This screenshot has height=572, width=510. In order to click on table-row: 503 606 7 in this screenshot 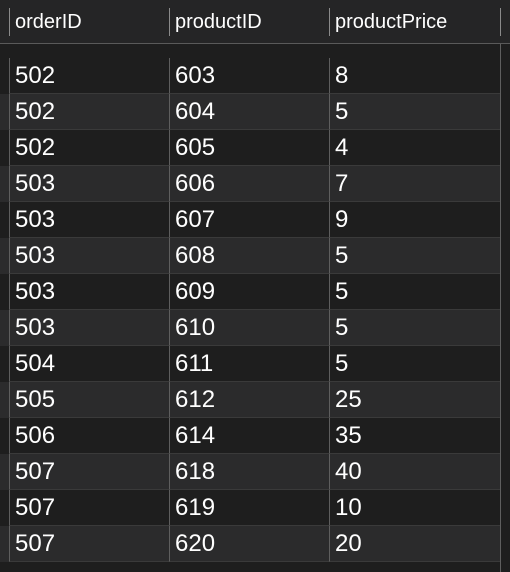, I will do `click(255, 184)`.